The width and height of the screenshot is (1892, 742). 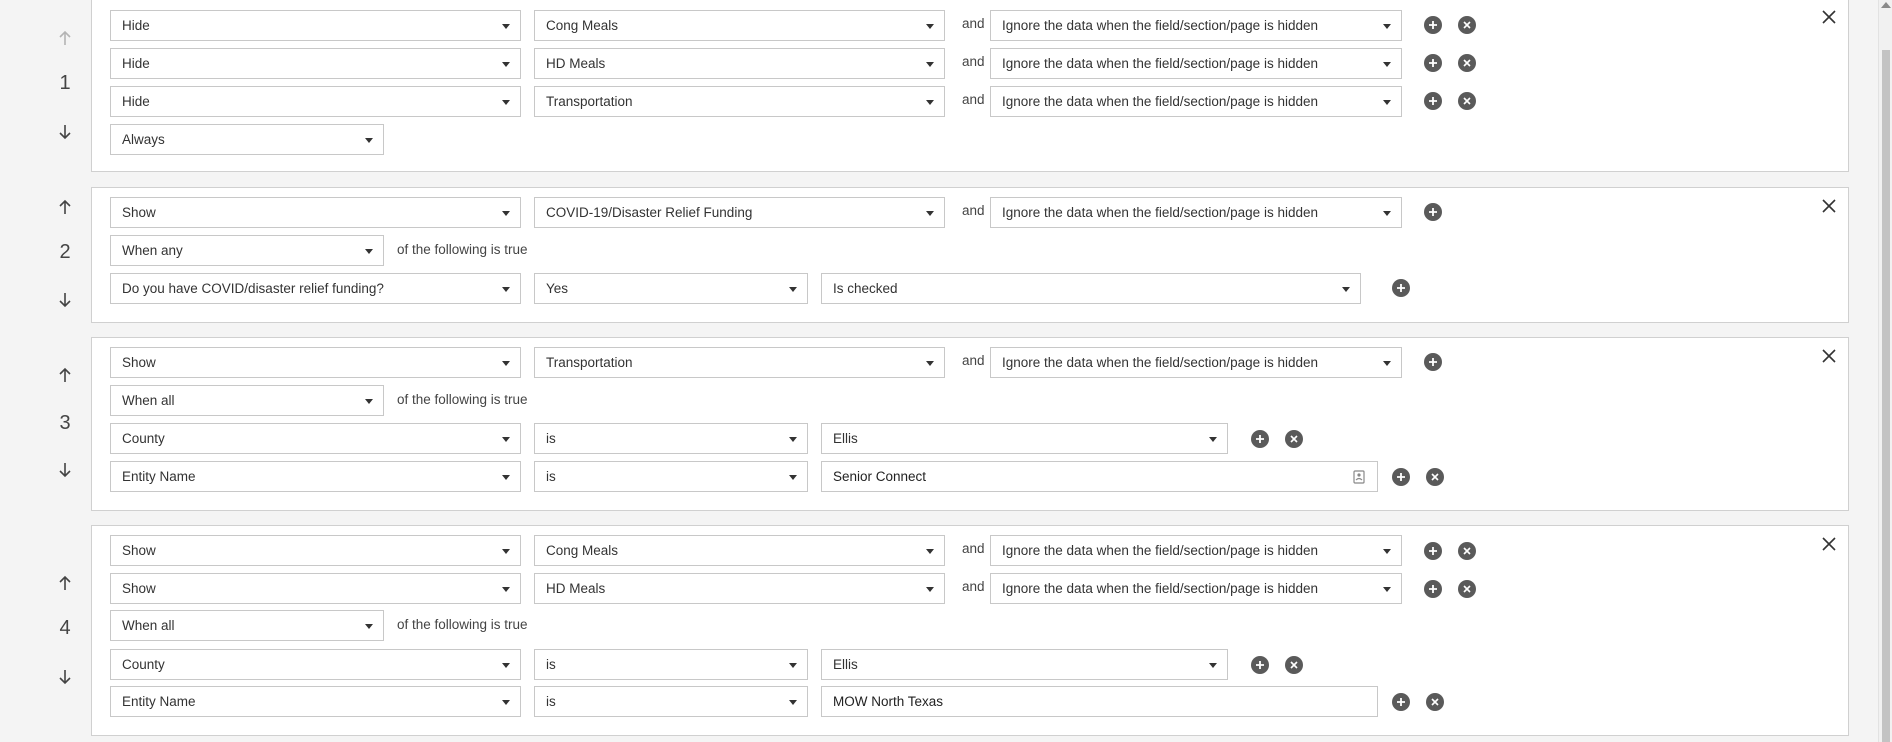 I want to click on condition-mode-select: When any, so click(x=247, y=250).